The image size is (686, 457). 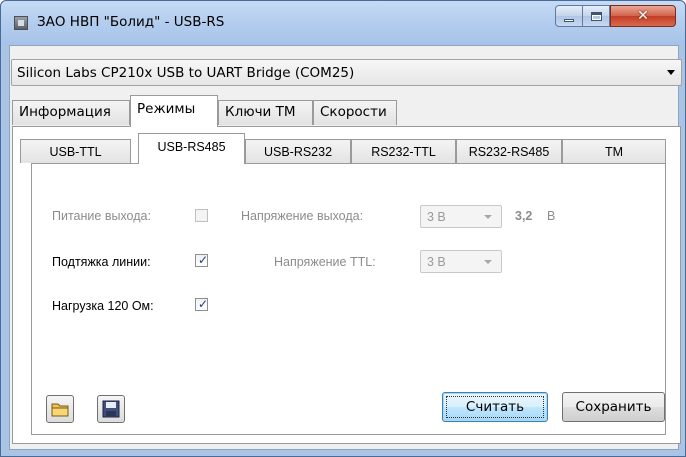 What do you see at coordinates (551, 216) in the screenshot?
I see `measured-voltage-unit: В` at bounding box center [551, 216].